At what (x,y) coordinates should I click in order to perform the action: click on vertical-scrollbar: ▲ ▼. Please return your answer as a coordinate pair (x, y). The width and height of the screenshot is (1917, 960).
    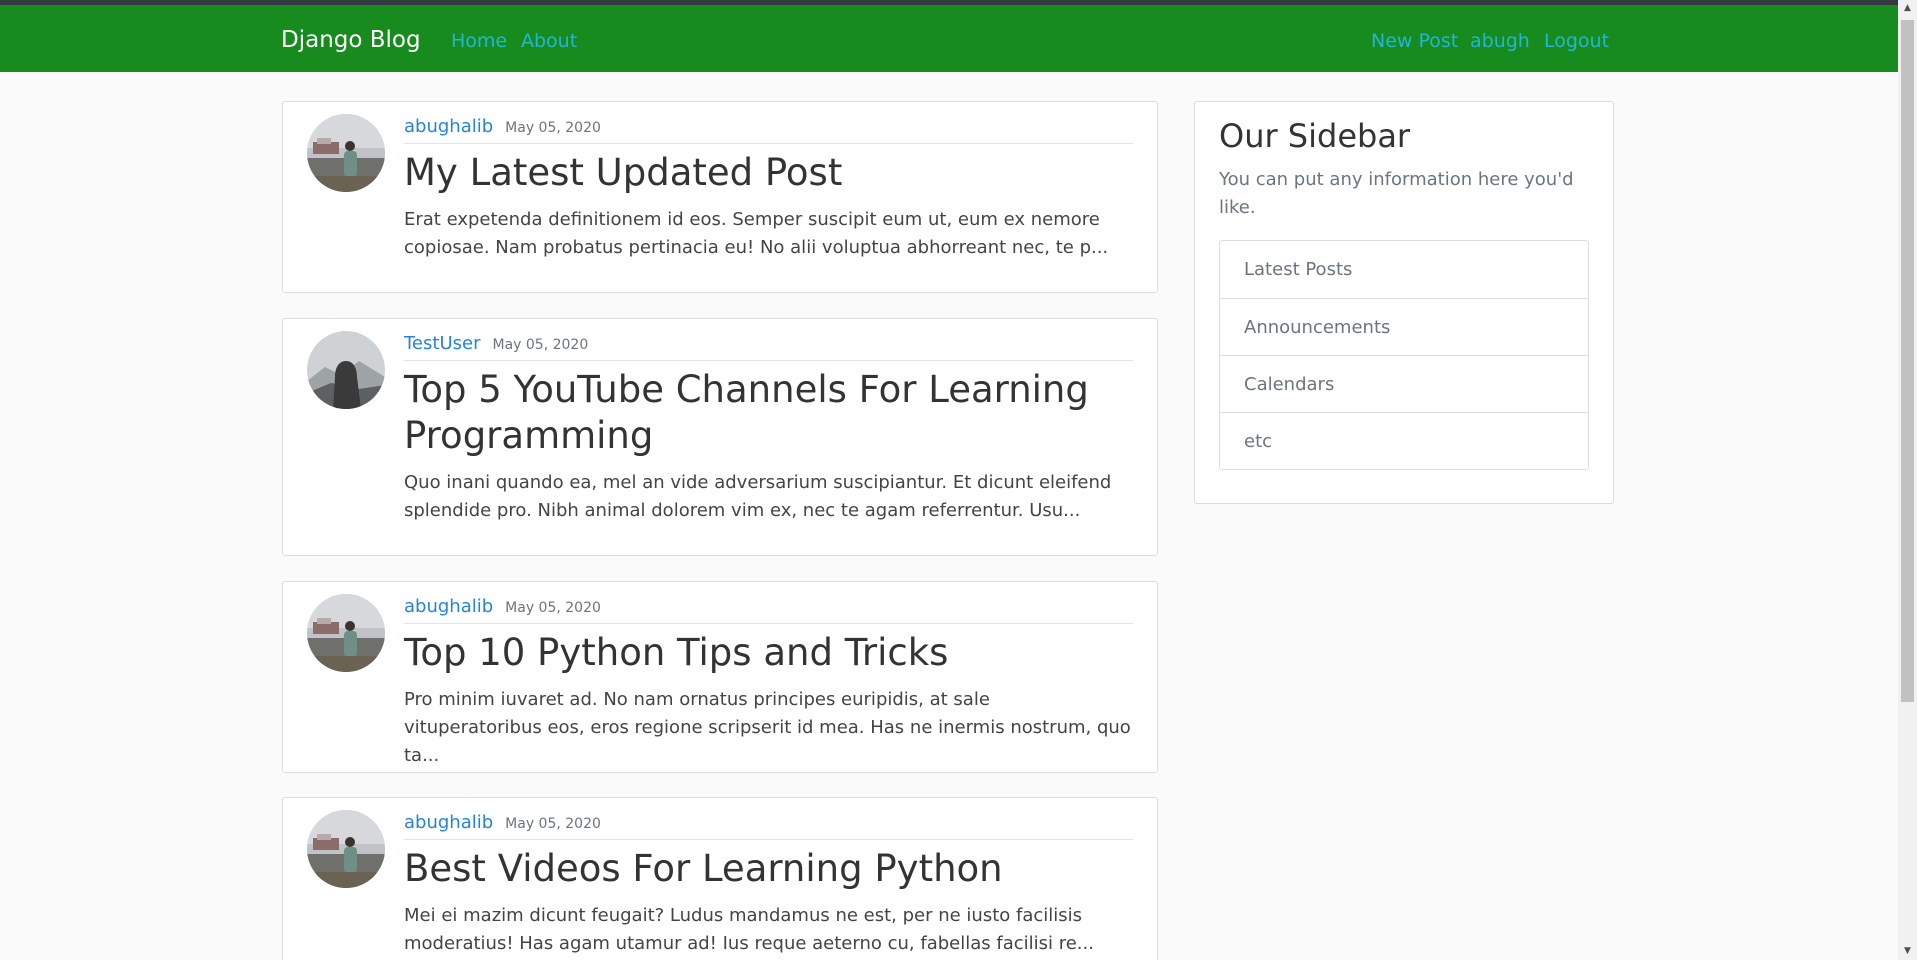
    Looking at the image, I should click on (1907, 480).